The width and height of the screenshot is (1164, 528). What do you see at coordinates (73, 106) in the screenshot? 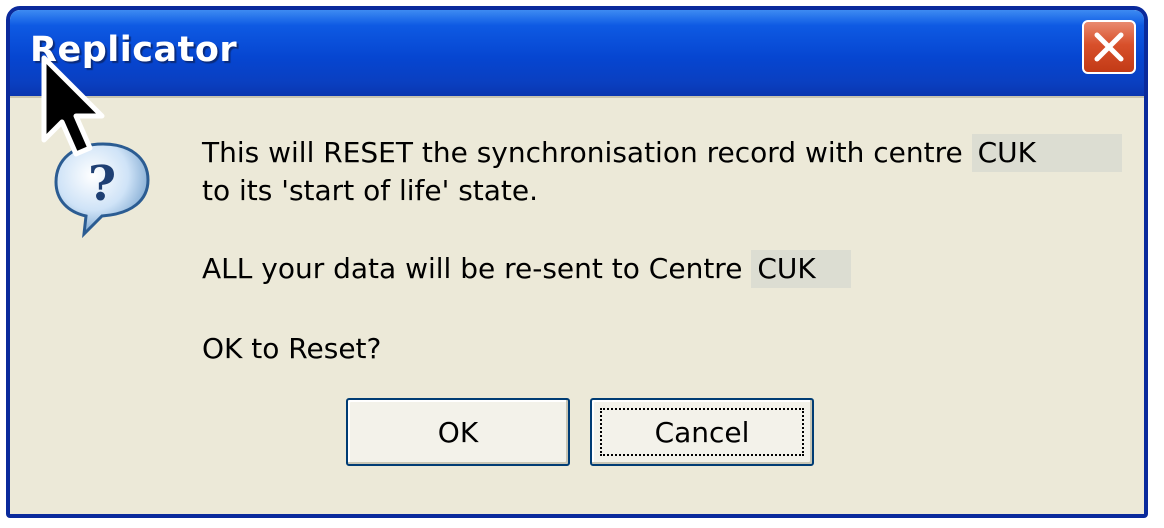
I see `mouse-cursor-icon` at bounding box center [73, 106].